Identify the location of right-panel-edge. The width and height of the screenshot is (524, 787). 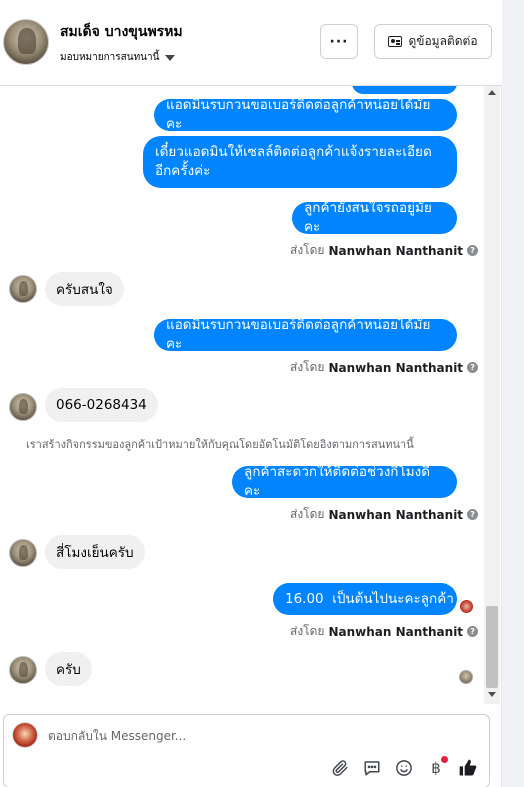
(513, 393).